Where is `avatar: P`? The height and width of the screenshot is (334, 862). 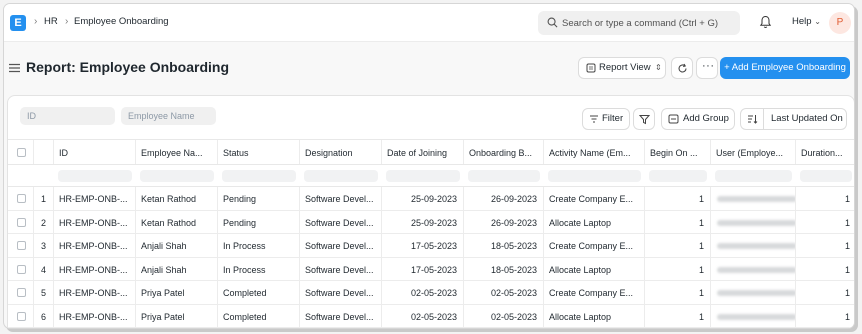 avatar: P is located at coordinates (840, 23).